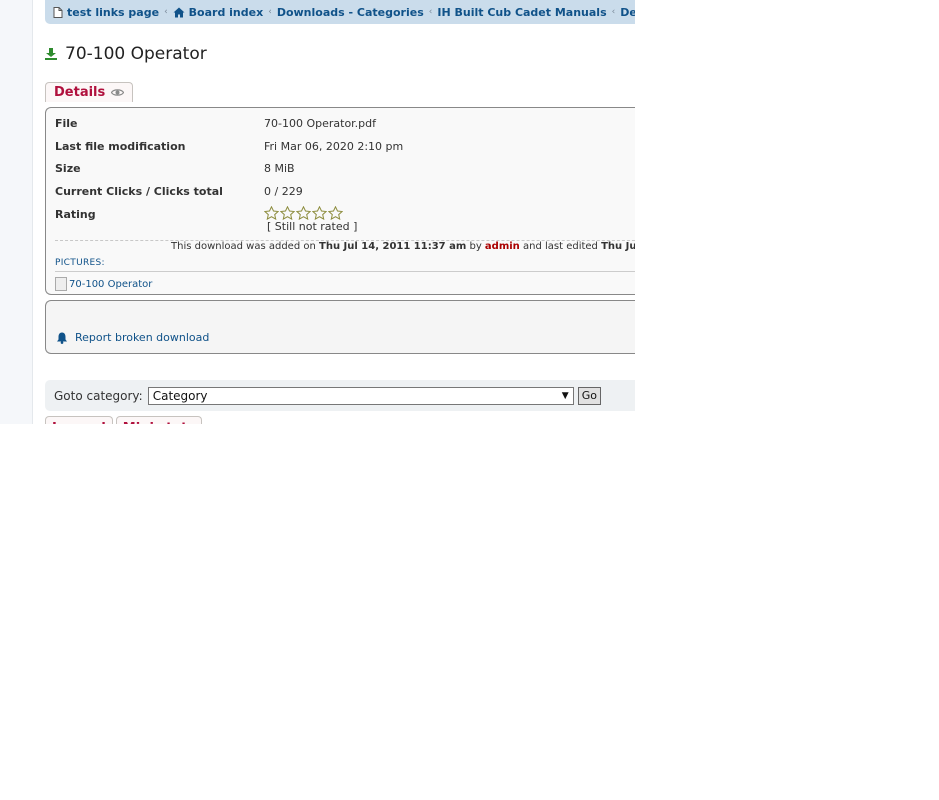 The width and height of the screenshot is (939, 800). I want to click on added-by: by, so click(475, 246).